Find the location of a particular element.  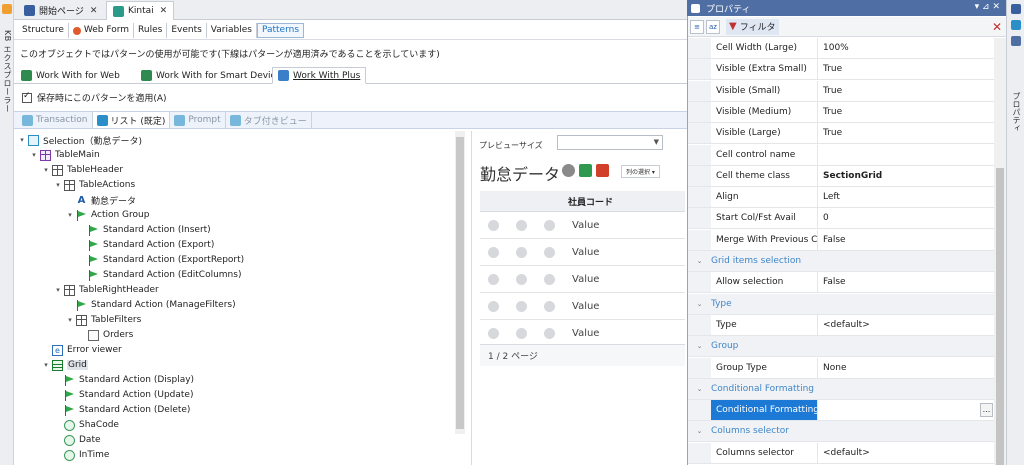

tab-start-page: 開始ページ ✕ is located at coordinates (60, 10).